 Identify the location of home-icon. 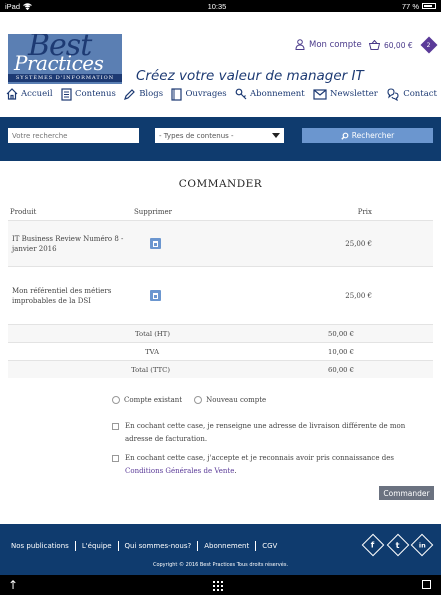
(12, 94).